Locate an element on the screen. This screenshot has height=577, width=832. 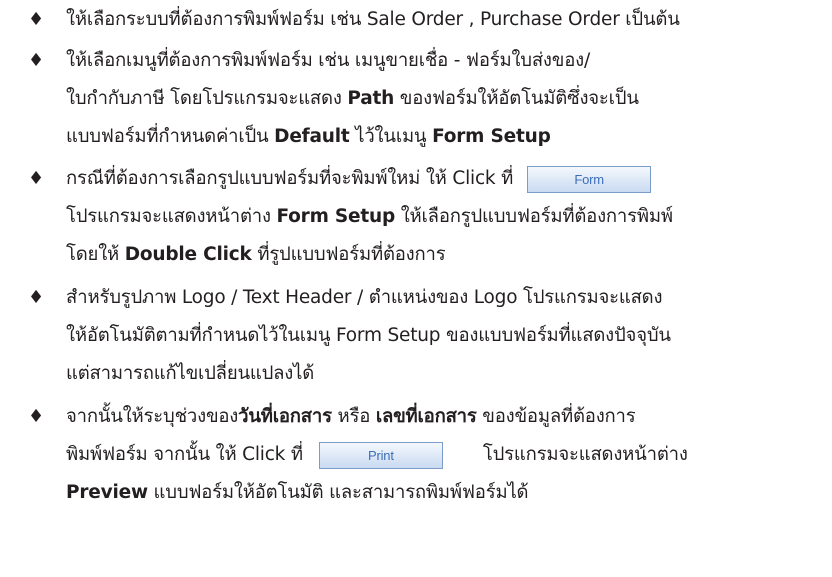
bold-term: Preview is located at coordinates (107, 492).